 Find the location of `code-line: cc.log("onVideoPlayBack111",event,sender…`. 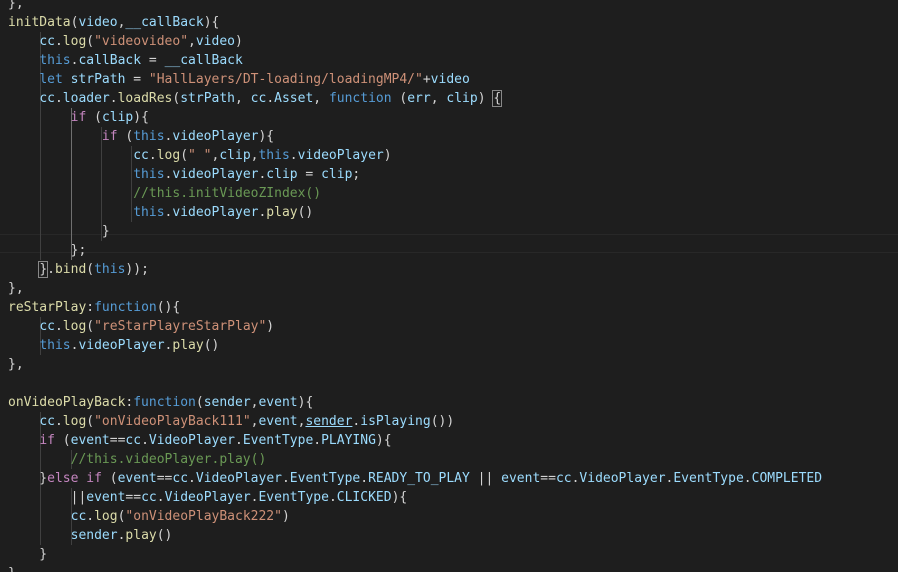

code-line: cc.log("onVideoPlayBack111",event,sender… is located at coordinates (231, 421).